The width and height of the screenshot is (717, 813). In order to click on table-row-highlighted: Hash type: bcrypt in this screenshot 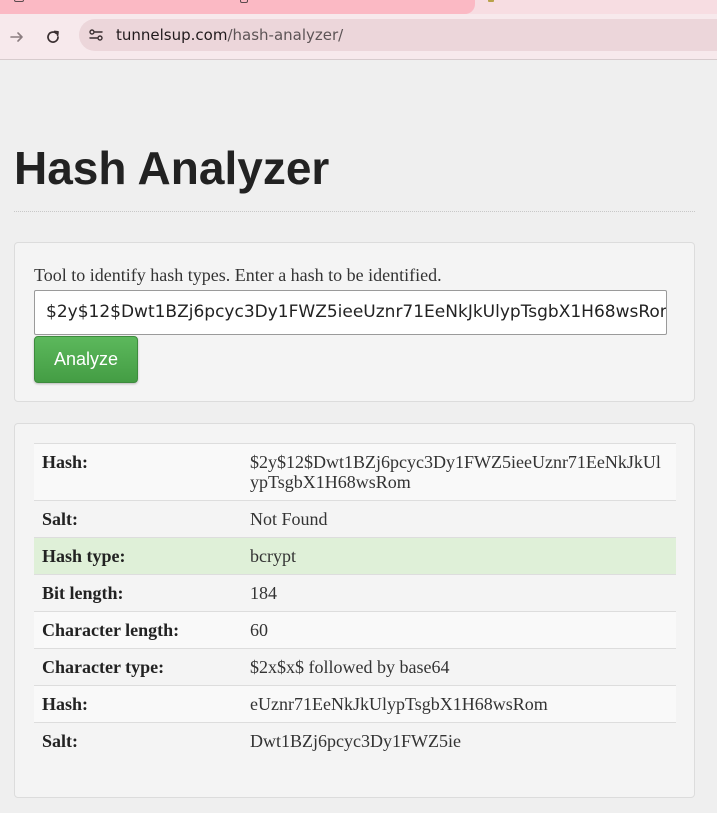, I will do `click(355, 556)`.